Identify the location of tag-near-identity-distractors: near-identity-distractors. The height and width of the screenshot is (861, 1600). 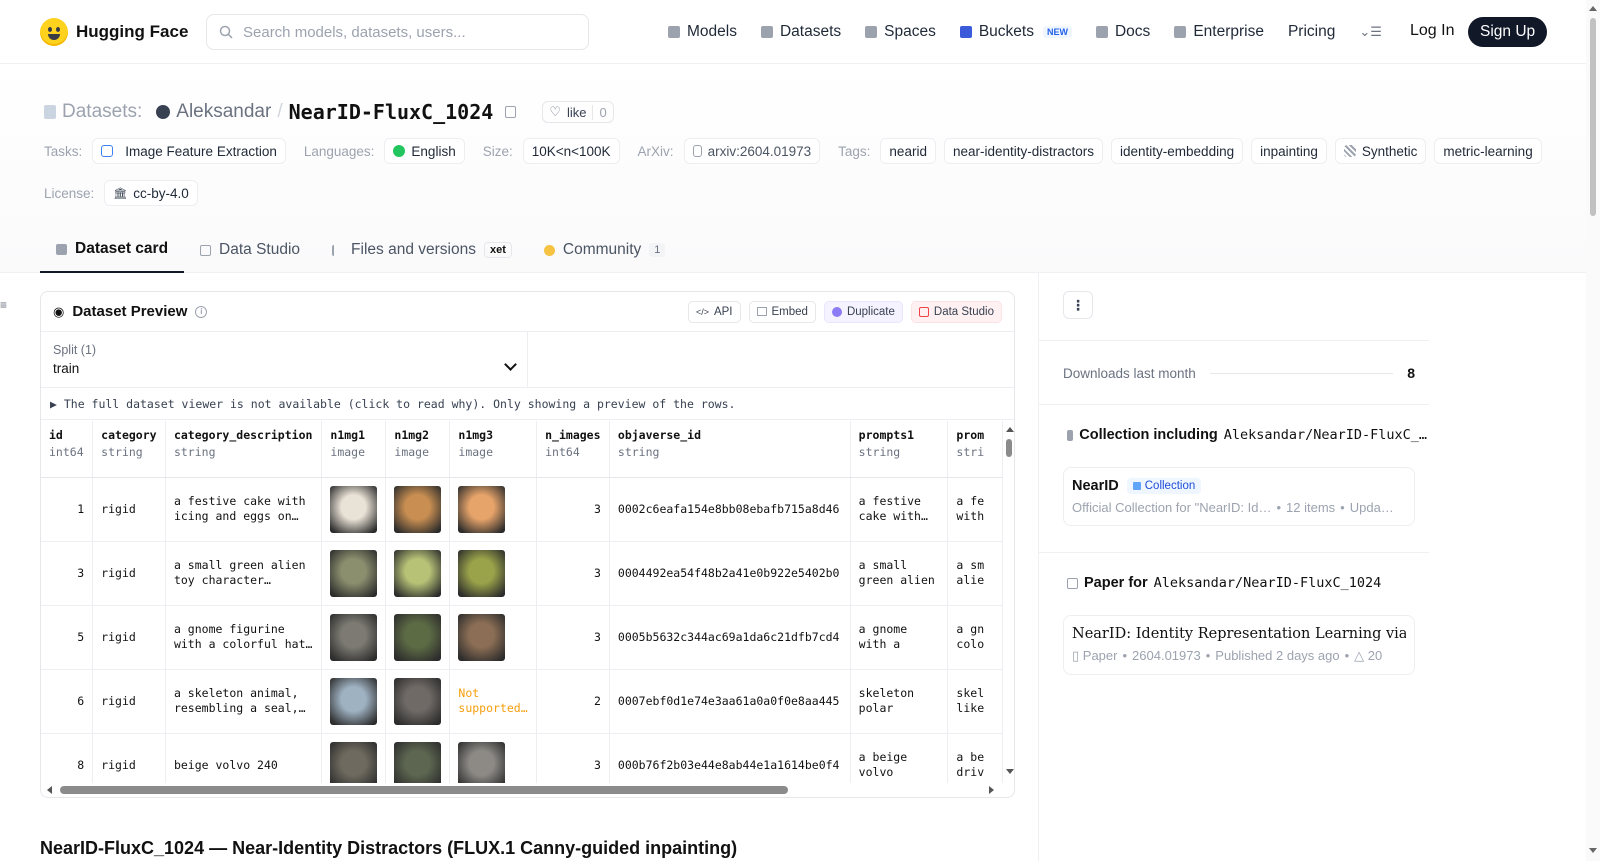
(1023, 151).